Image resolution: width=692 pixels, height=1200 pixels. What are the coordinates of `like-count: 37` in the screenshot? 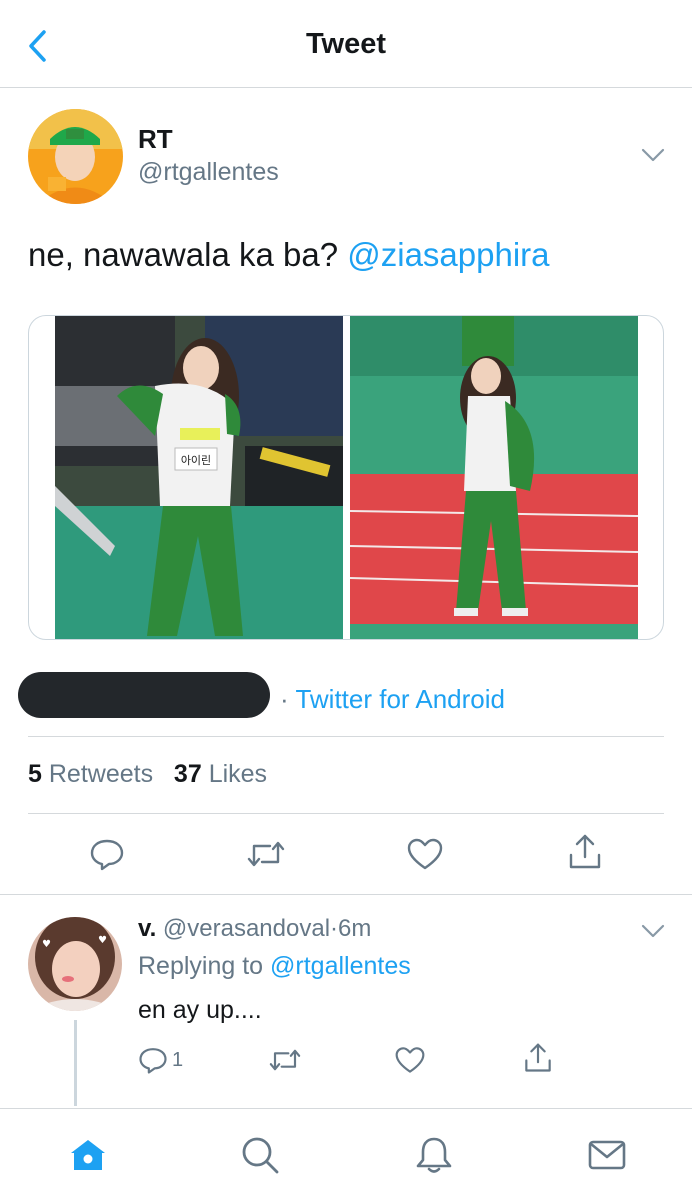 It's located at (187, 774).